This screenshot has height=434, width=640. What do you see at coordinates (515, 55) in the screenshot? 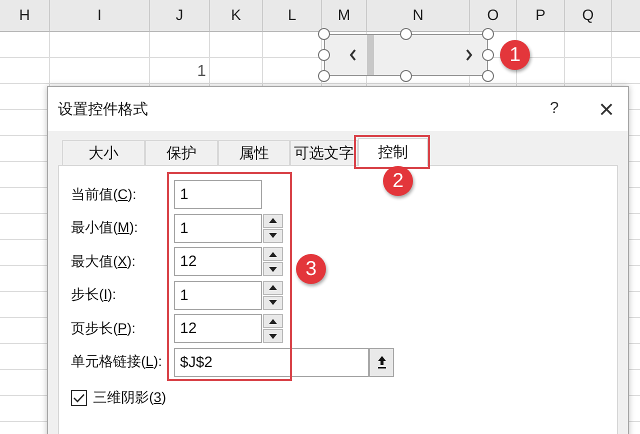
I see `step-badge: 1` at bounding box center [515, 55].